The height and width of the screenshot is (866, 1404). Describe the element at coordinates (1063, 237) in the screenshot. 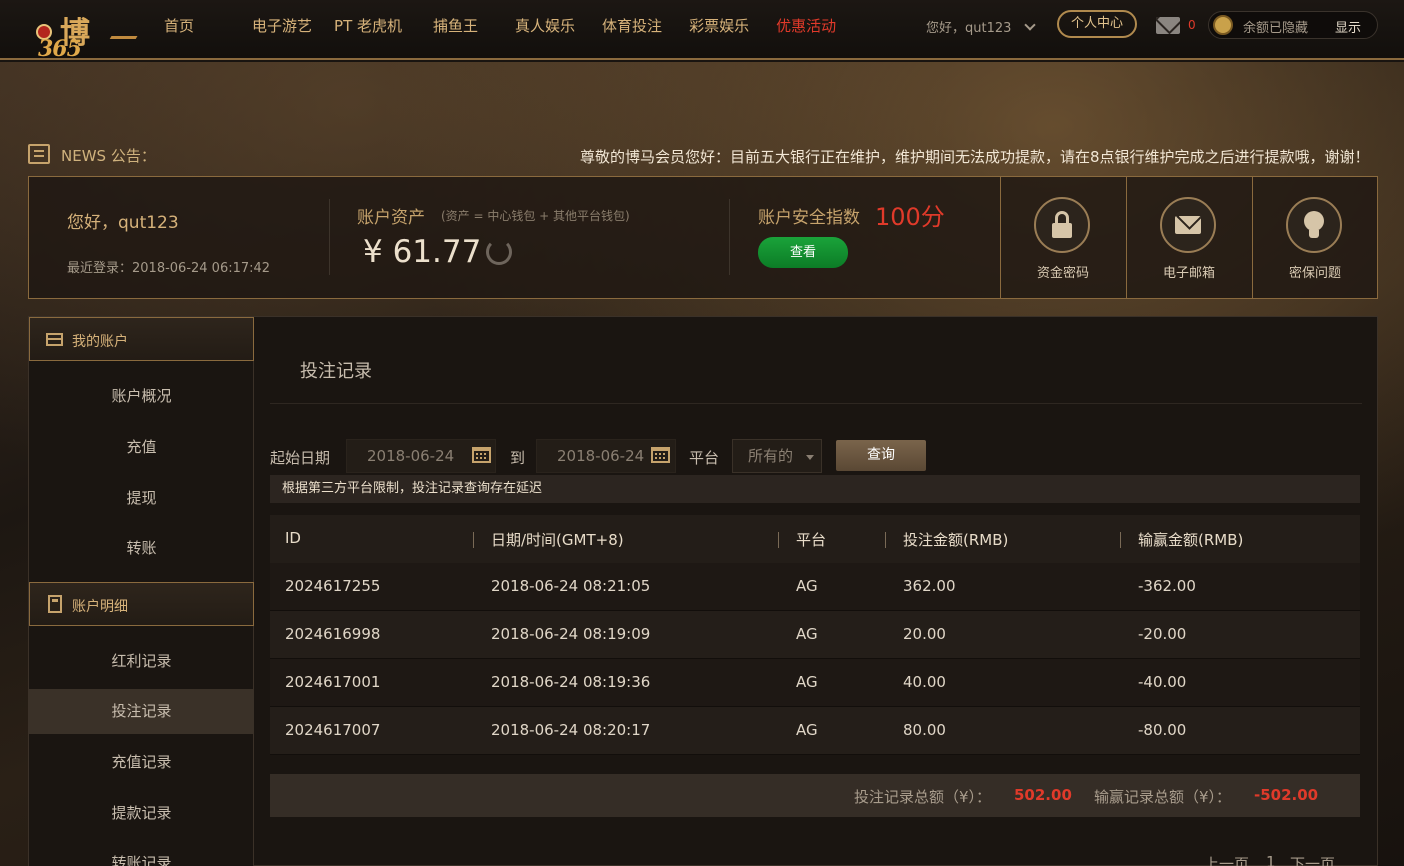

I see `tile-fund-password: 资金密码` at that location.